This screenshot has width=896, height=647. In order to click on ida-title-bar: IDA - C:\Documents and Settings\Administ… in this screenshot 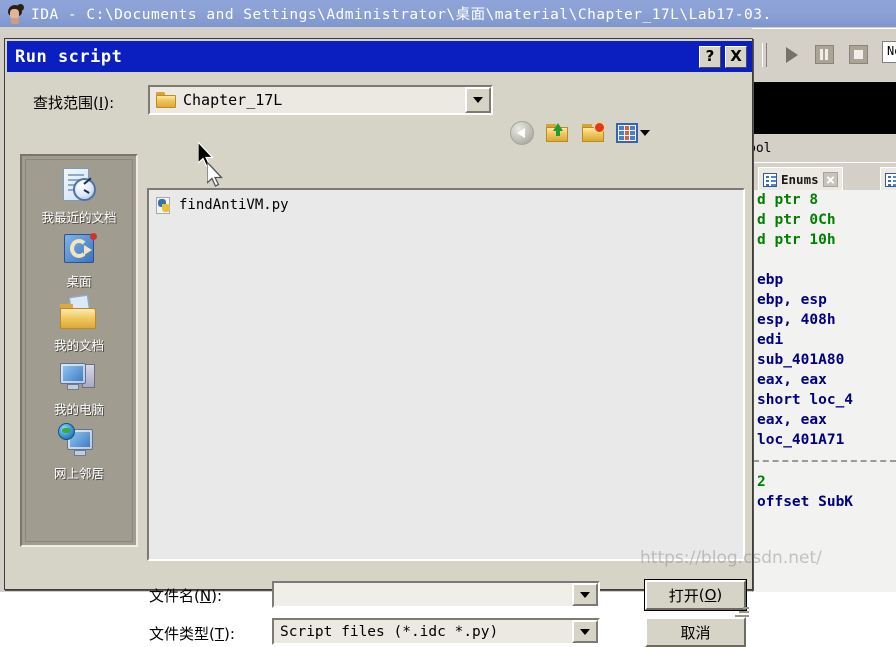, I will do `click(448, 13)`.